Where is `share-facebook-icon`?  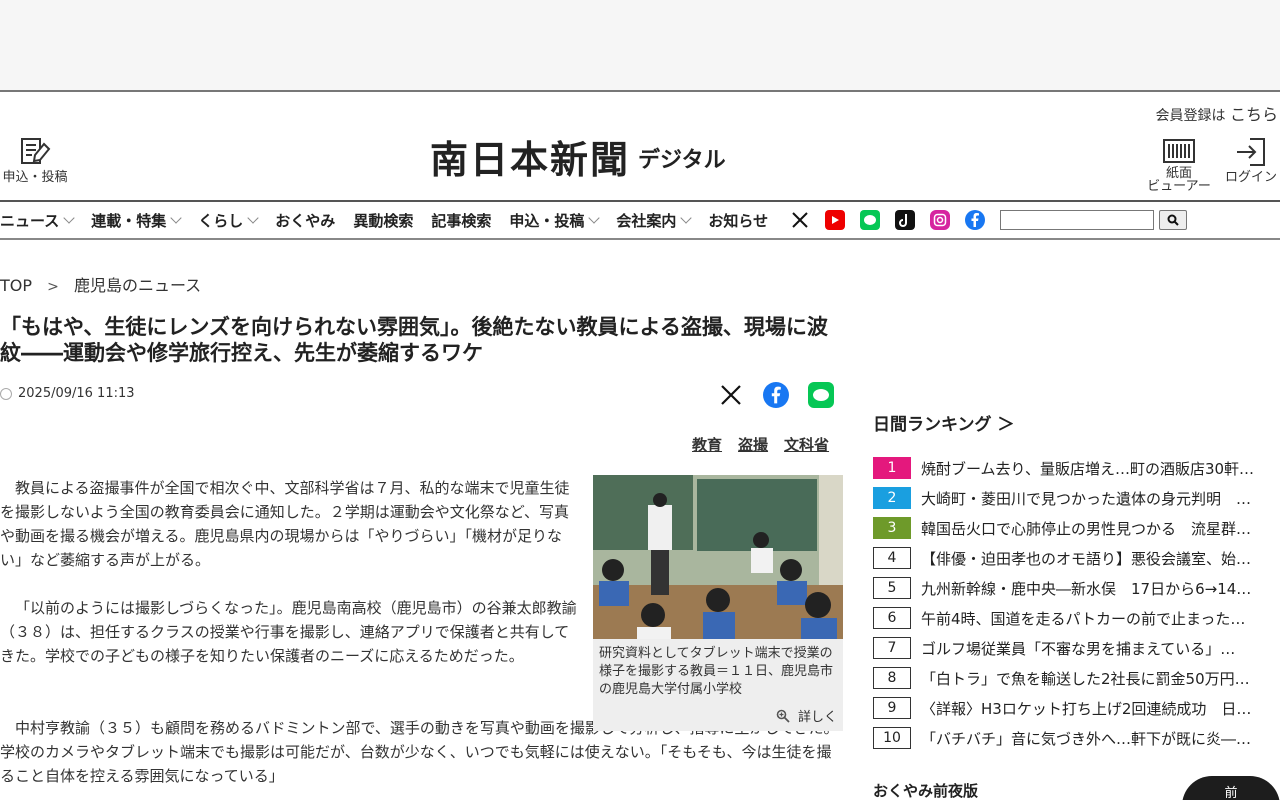
share-facebook-icon is located at coordinates (776, 395).